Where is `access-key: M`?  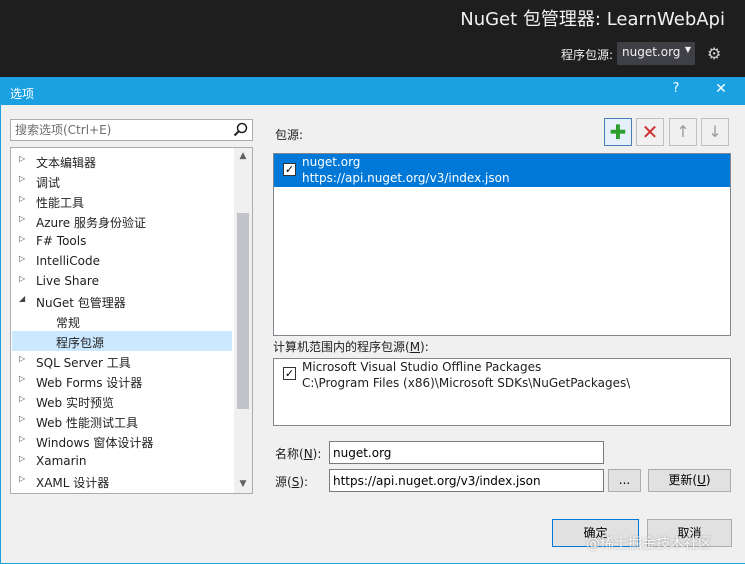
access-key: M is located at coordinates (415, 347).